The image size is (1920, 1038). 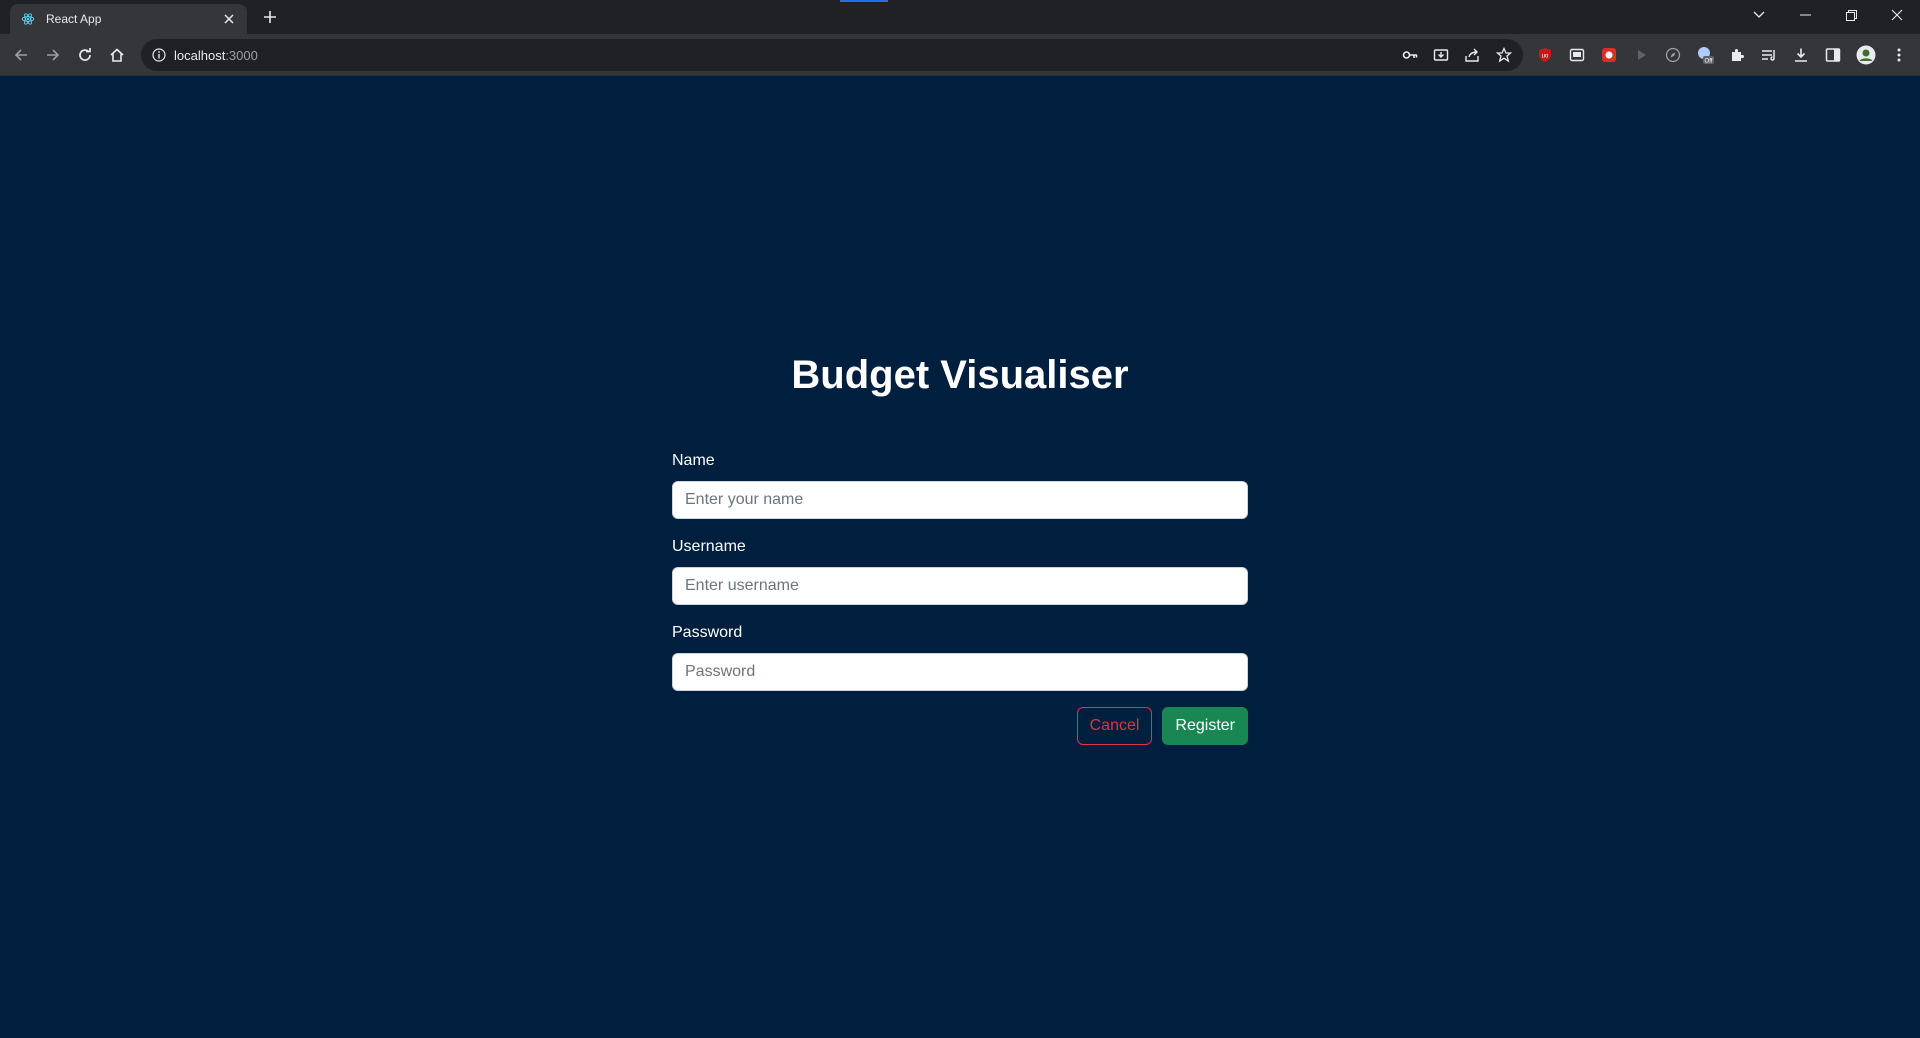 I want to click on username-label: Username, so click(x=709, y=546).